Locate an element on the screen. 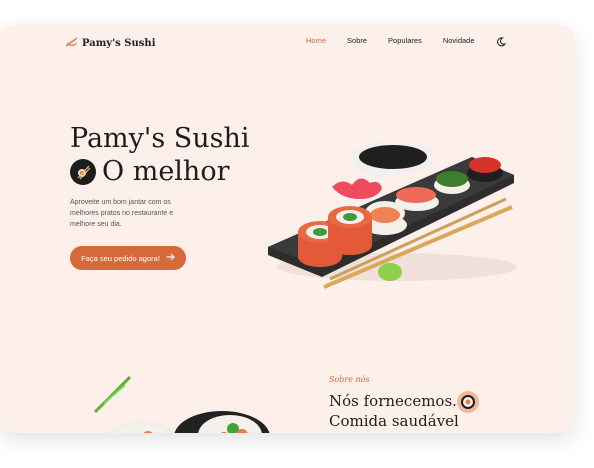  order-now-button: Faça seu pedido agora! is located at coordinates (128, 258).